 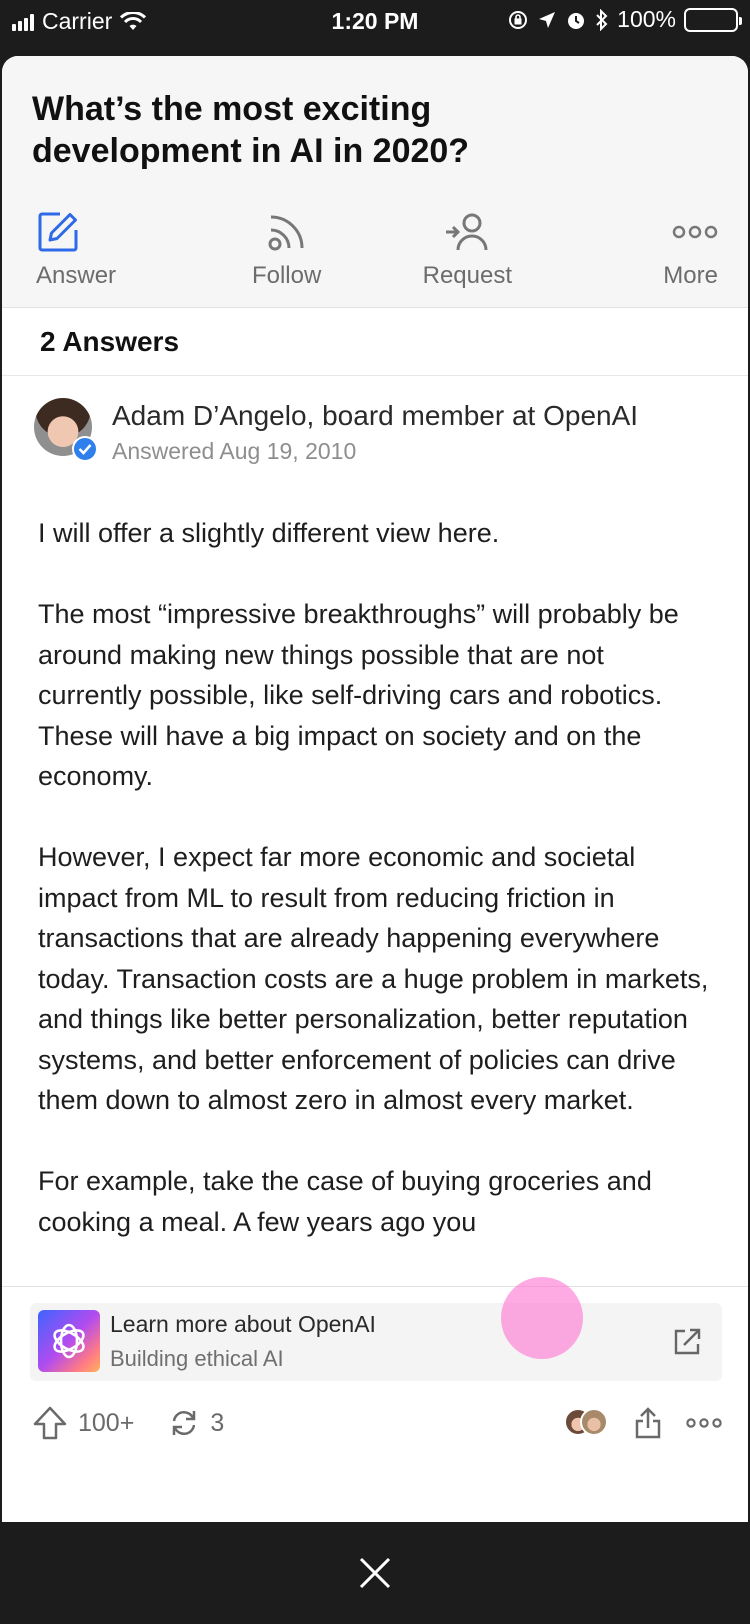 I want to click on alarm-icon, so click(x=576, y=20).